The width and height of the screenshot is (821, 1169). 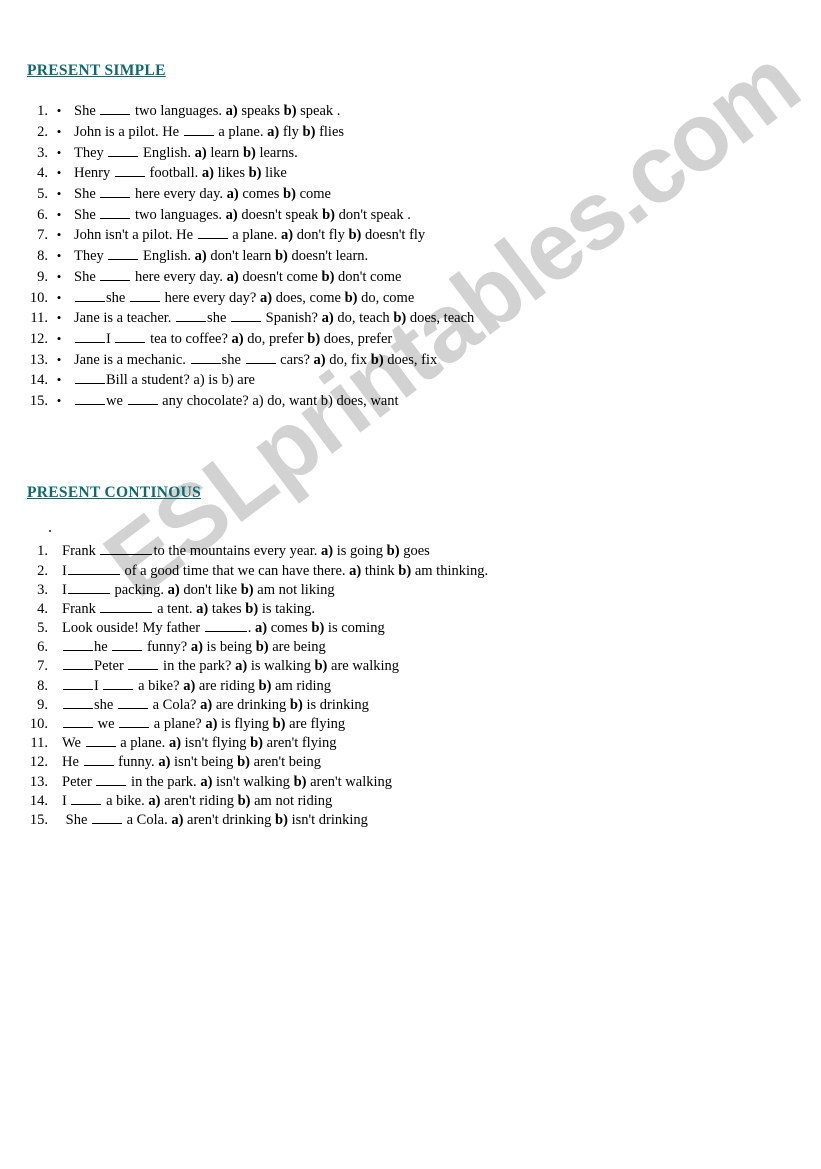 I want to click on question-body: She two languages. a) speaks b) speak ., so click(x=207, y=111).